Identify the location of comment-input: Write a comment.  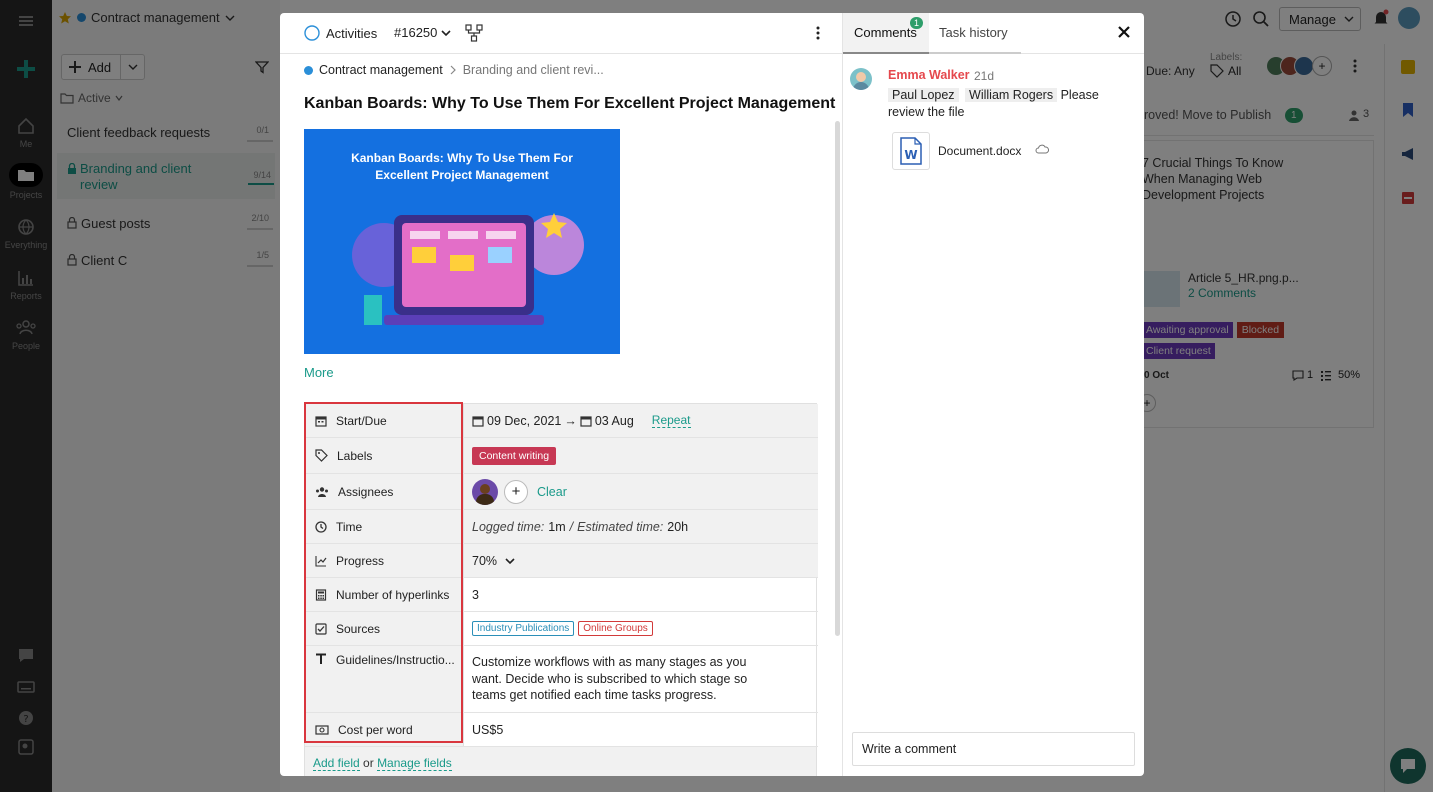
(993, 749).